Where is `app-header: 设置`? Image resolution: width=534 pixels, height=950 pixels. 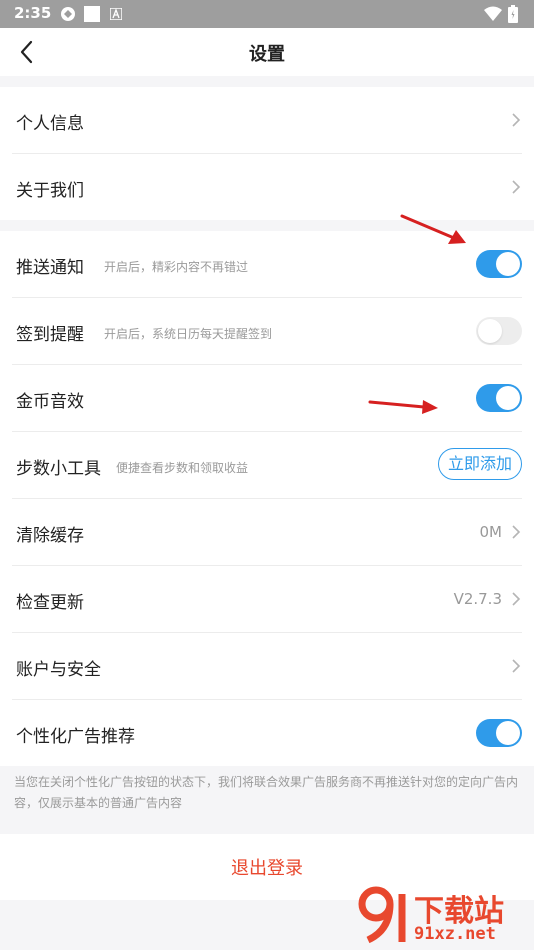
app-header: 设置 is located at coordinates (267, 52).